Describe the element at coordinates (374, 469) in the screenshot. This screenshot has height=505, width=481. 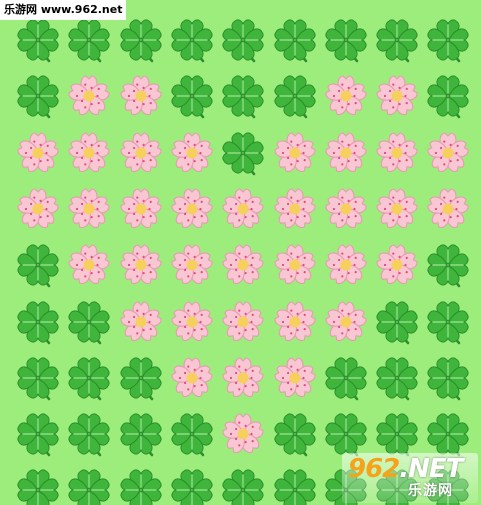
I see `logo-brand-number: 962` at that location.